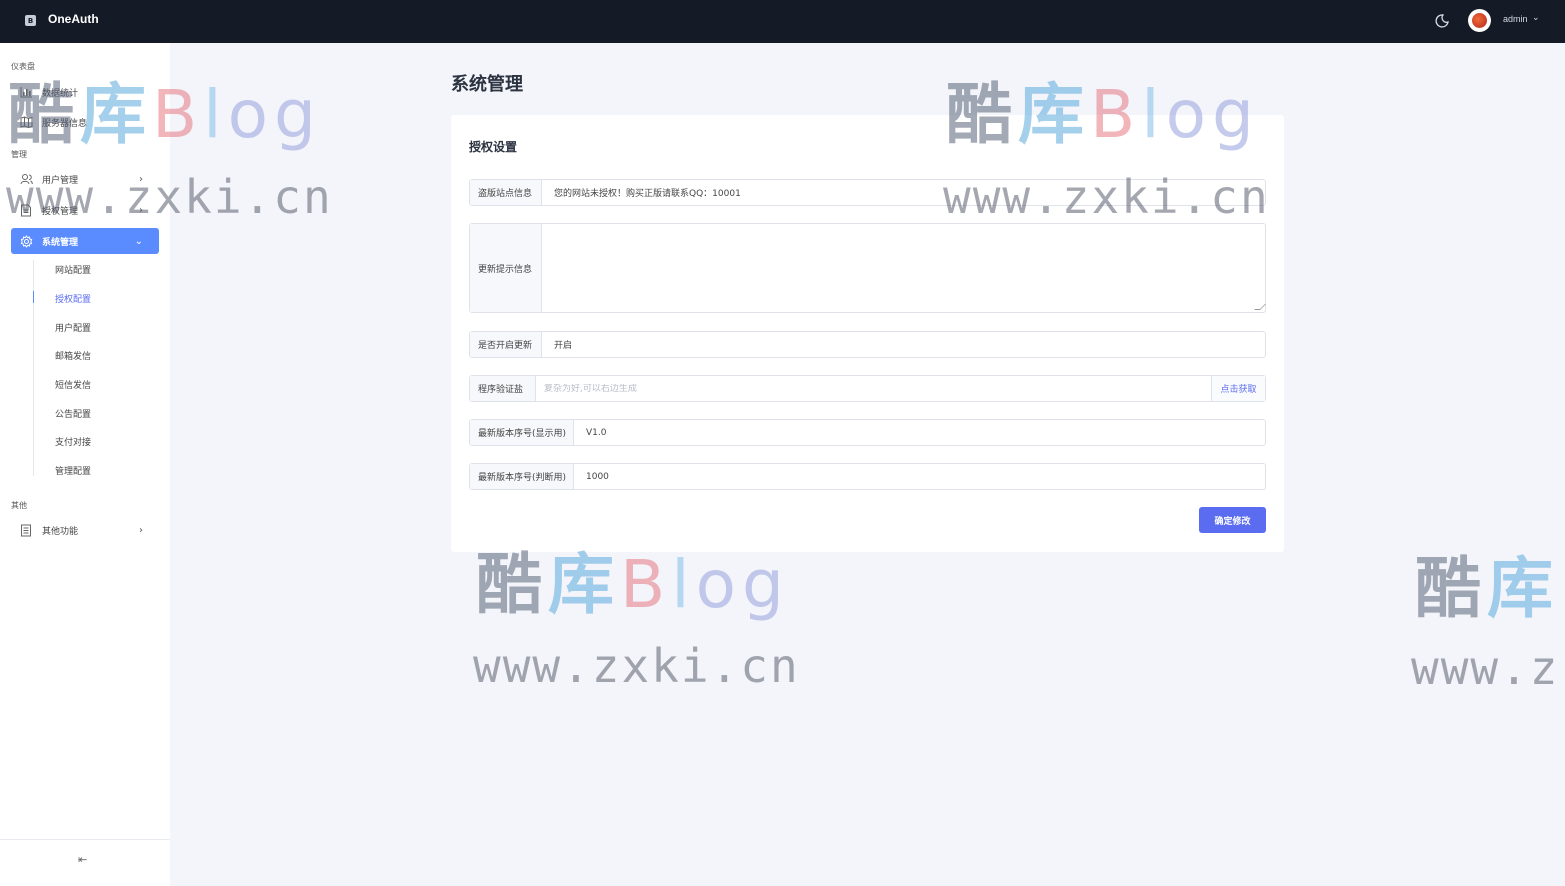 Image resolution: width=1565 pixels, height=886 pixels. Describe the element at coordinates (60, 531) in the screenshot. I see `sidebar-item-label: 其他功能` at that location.